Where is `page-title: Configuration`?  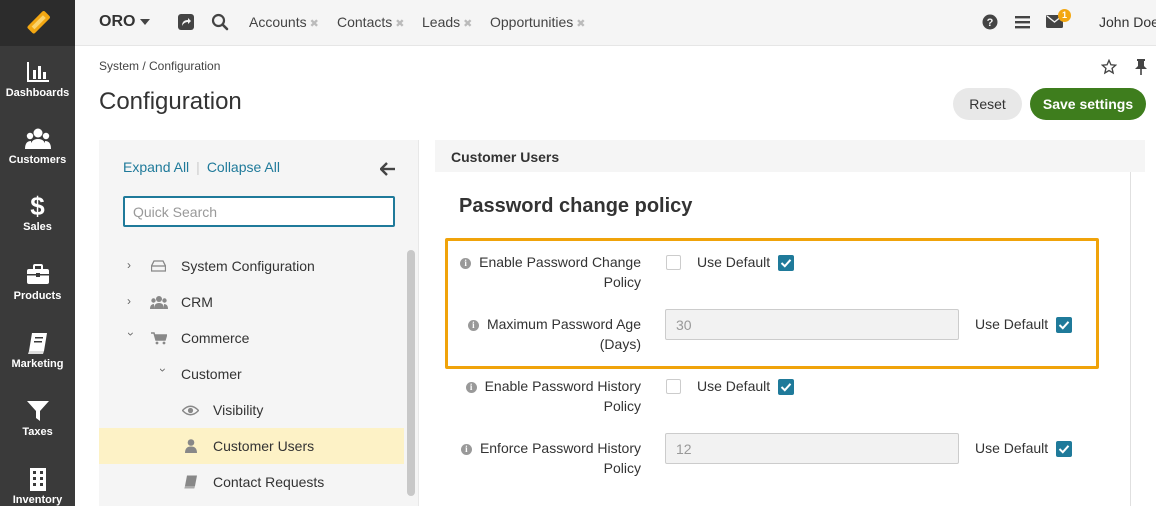
page-title: Configuration is located at coordinates (170, 101).